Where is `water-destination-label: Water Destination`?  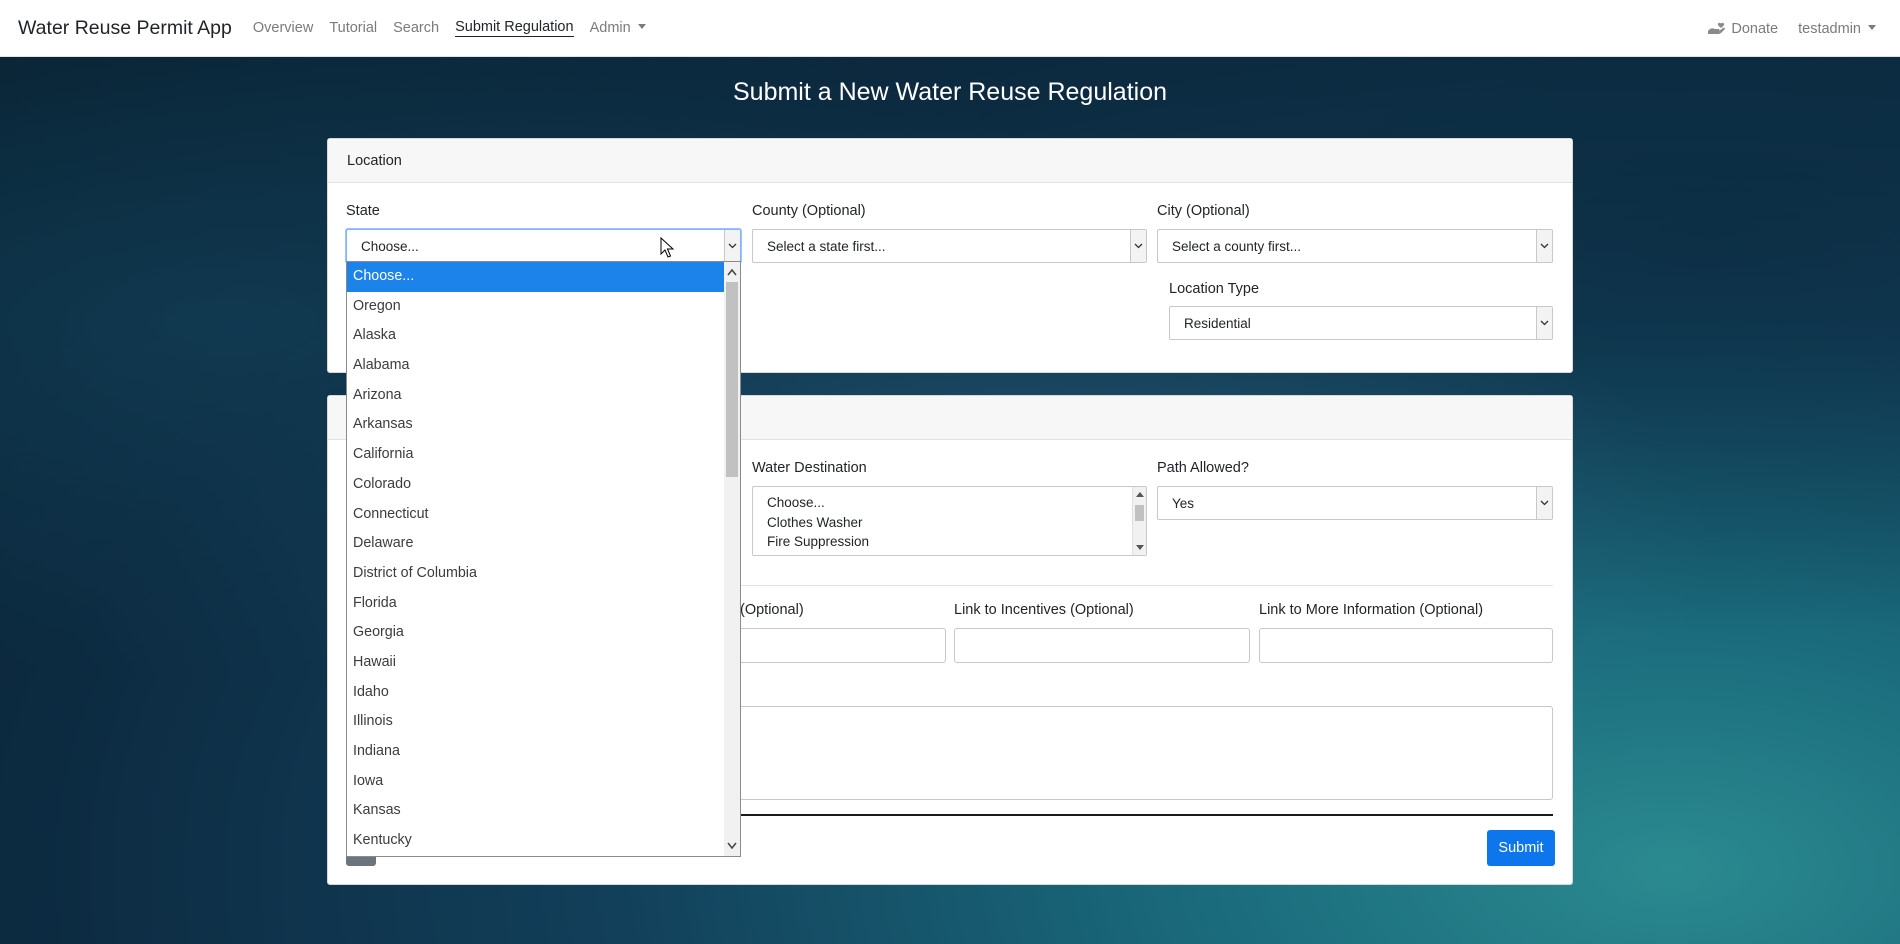
water-destination-label: Water Destination is located at coordinates (809, 468).